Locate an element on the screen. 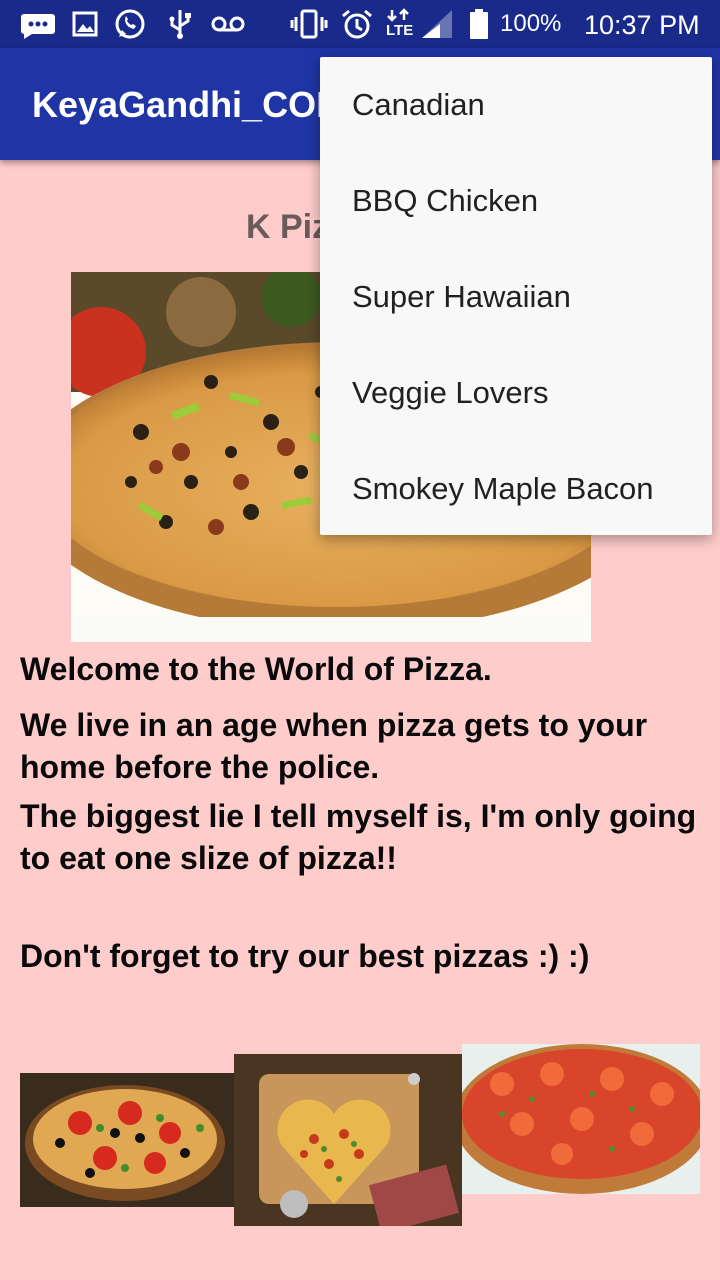  status-bar: LTE 100% 10:37 PM is located at coordinates (360, 24).